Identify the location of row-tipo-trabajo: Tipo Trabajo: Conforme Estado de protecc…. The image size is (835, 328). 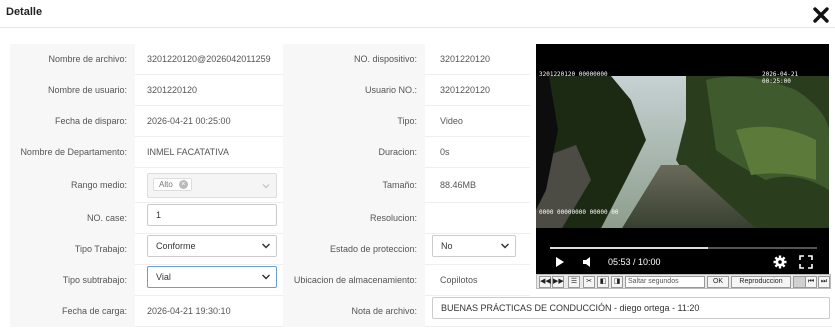
(270, 249).